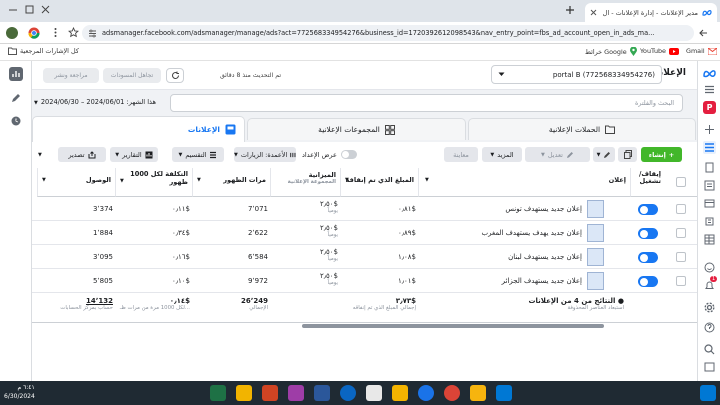 This screenshot has width=720, height=405. What do you see at coordinates (175, 75) in the screenshot?
I see `refresh-button` at bounding box center [175, 75].